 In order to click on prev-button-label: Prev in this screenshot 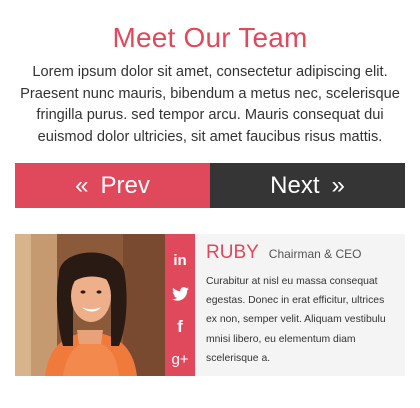, I will do `click(125, 185)`.